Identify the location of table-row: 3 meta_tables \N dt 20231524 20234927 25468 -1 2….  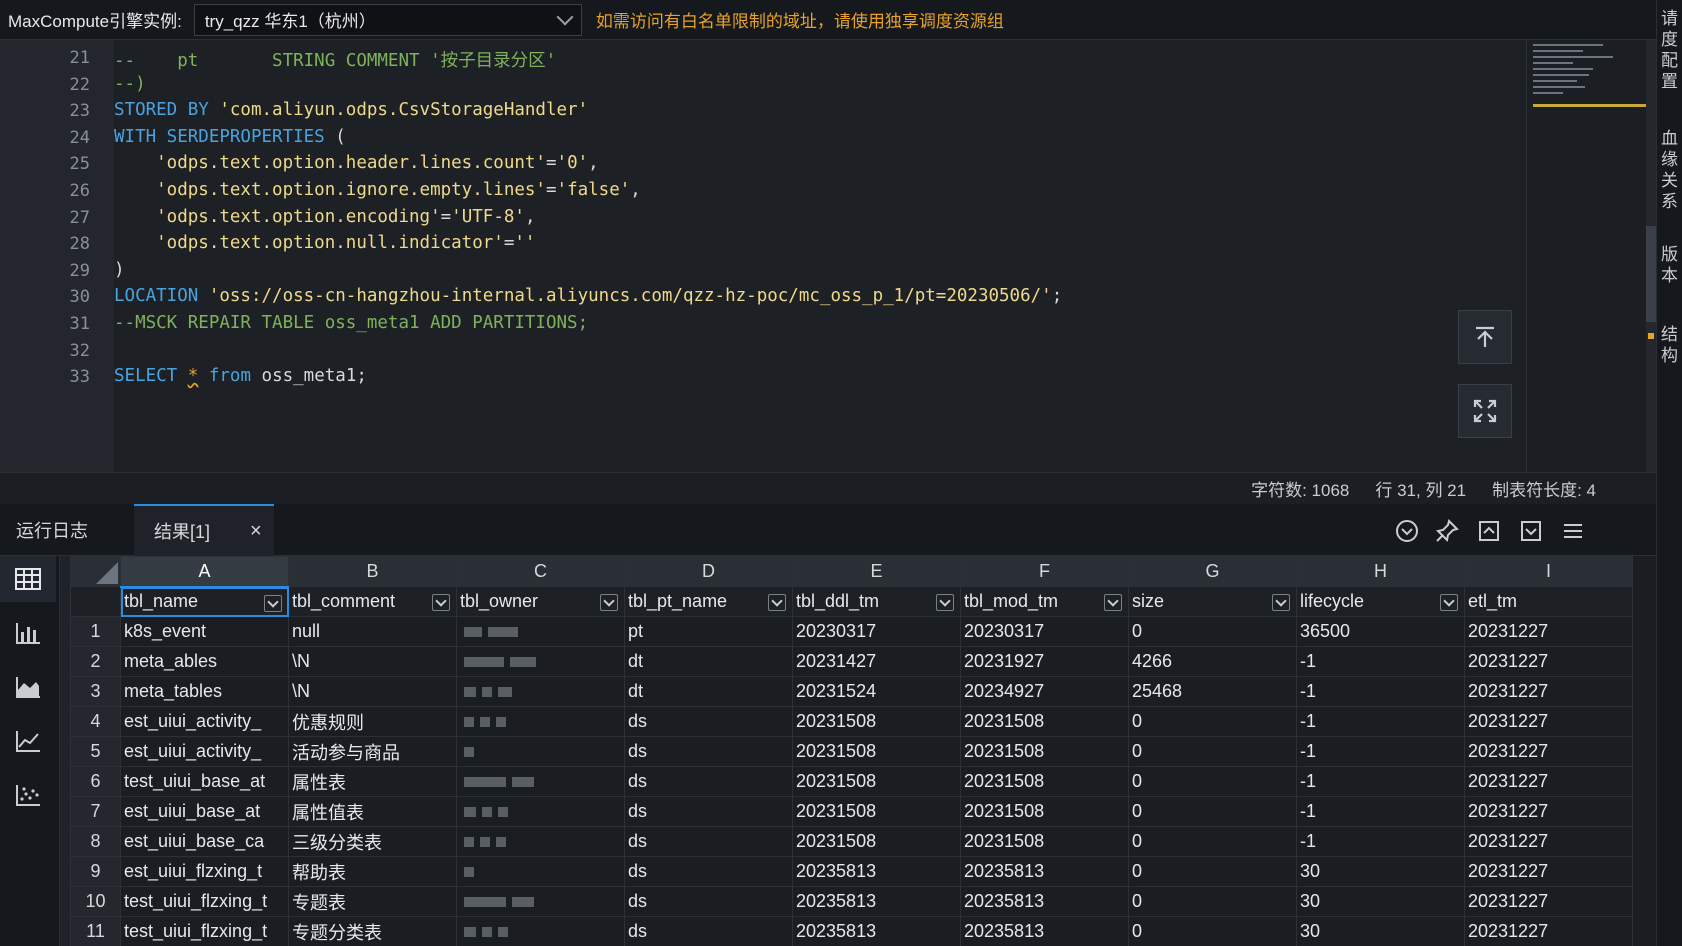
(851, 691).